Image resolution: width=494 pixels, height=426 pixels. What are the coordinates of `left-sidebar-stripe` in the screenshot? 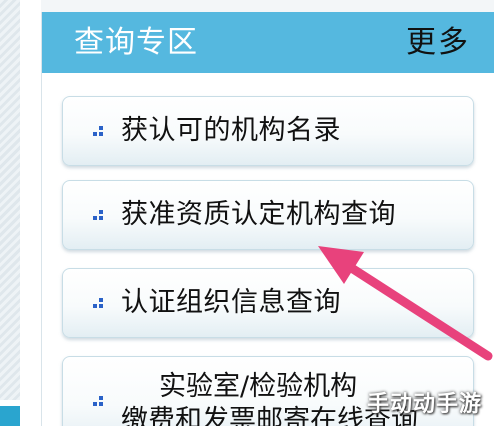 It's located at (10, 200).